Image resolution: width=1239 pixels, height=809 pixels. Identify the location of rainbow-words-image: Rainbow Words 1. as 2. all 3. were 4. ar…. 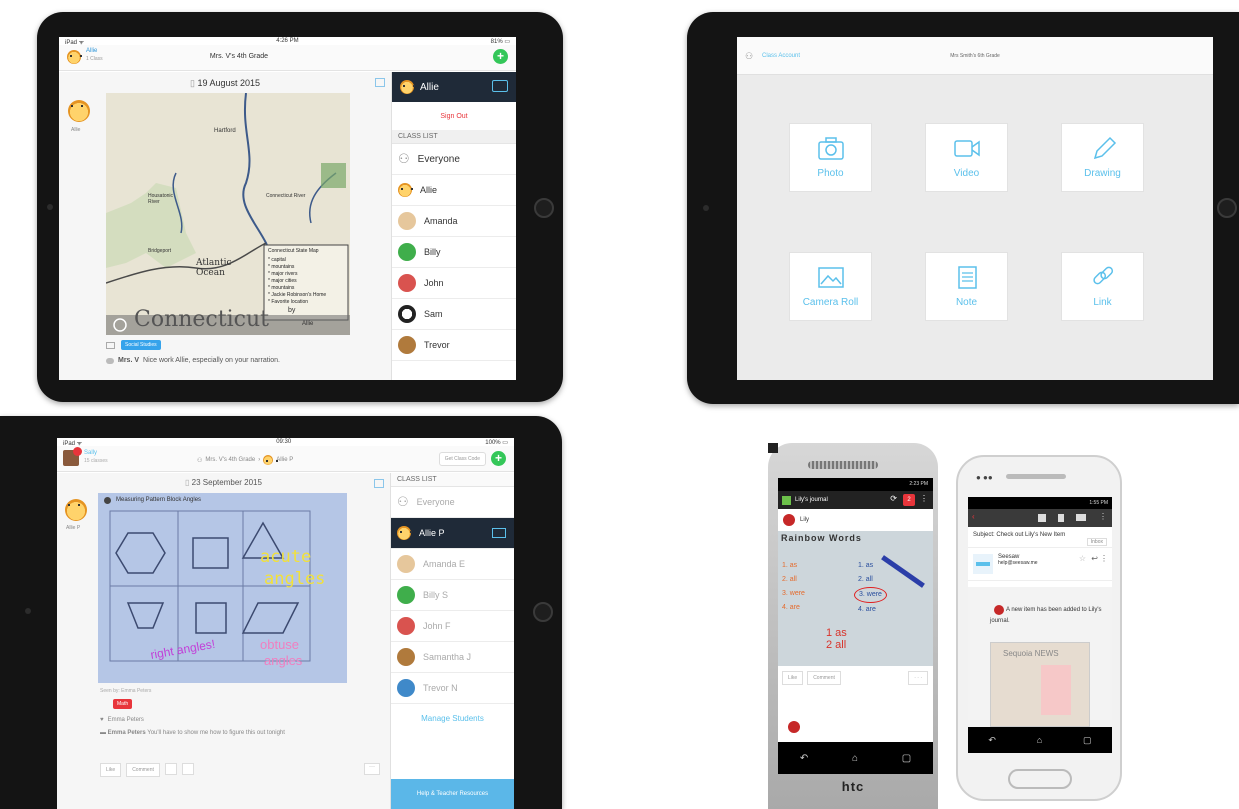
(855, 598).